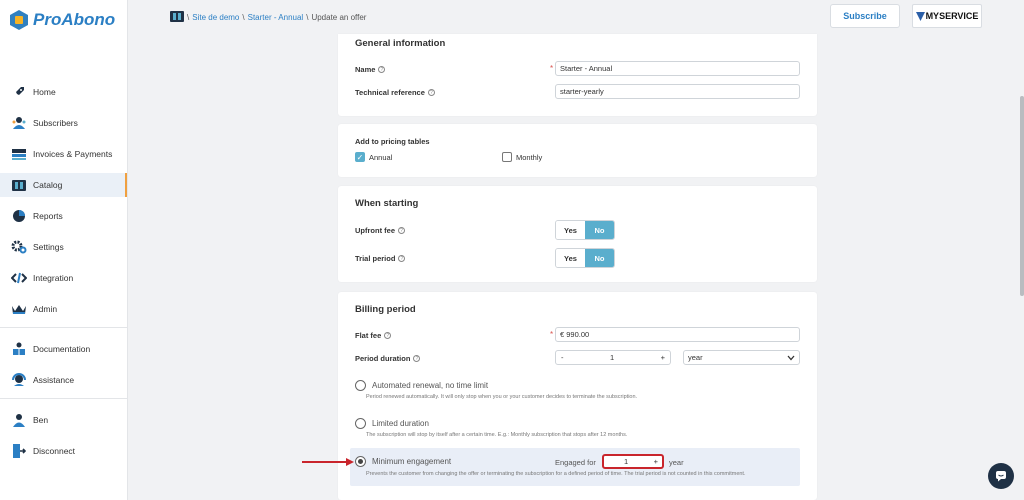 This screenshot has height=500, width=1024. What do you see at coordinates (63, 185) in the screenshot?
I see `sidebar-item-catalog: Catalog` at bounding box center [63, 185].